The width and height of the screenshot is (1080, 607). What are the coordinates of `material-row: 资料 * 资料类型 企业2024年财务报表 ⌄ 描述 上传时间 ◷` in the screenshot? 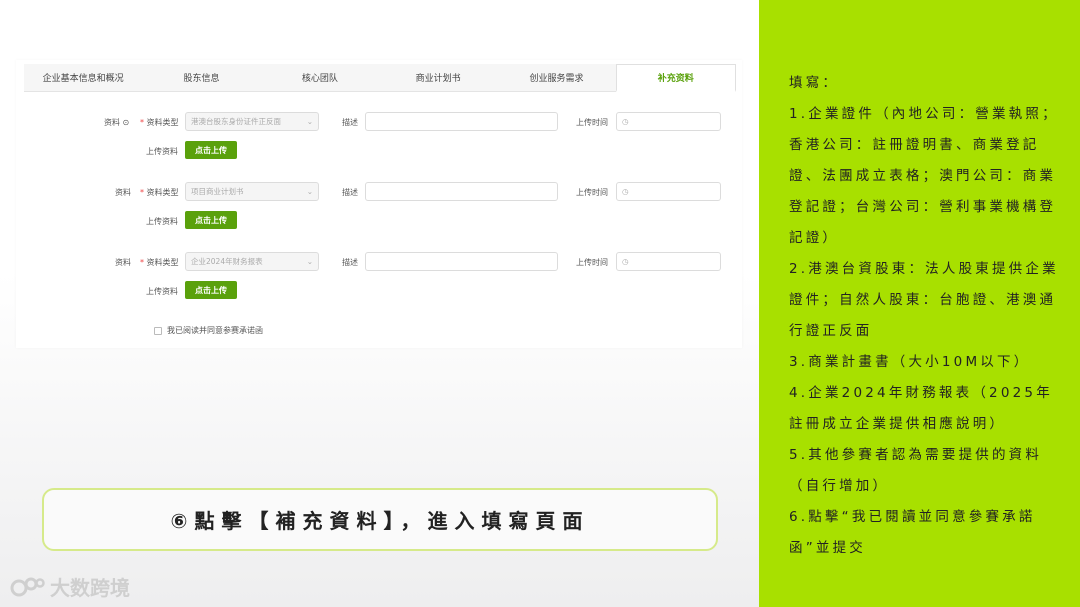 It's located at (379, 262).